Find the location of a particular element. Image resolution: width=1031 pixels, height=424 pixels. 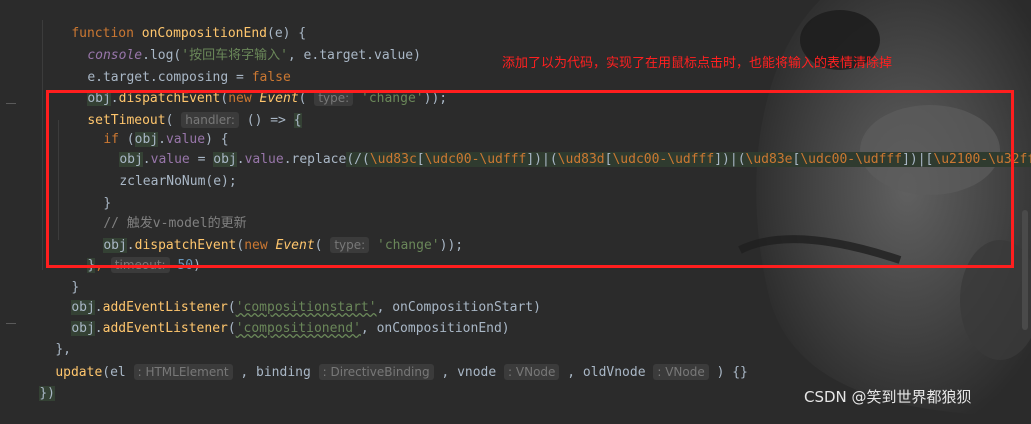

code-text: (el is located at coordinates (114, 372).